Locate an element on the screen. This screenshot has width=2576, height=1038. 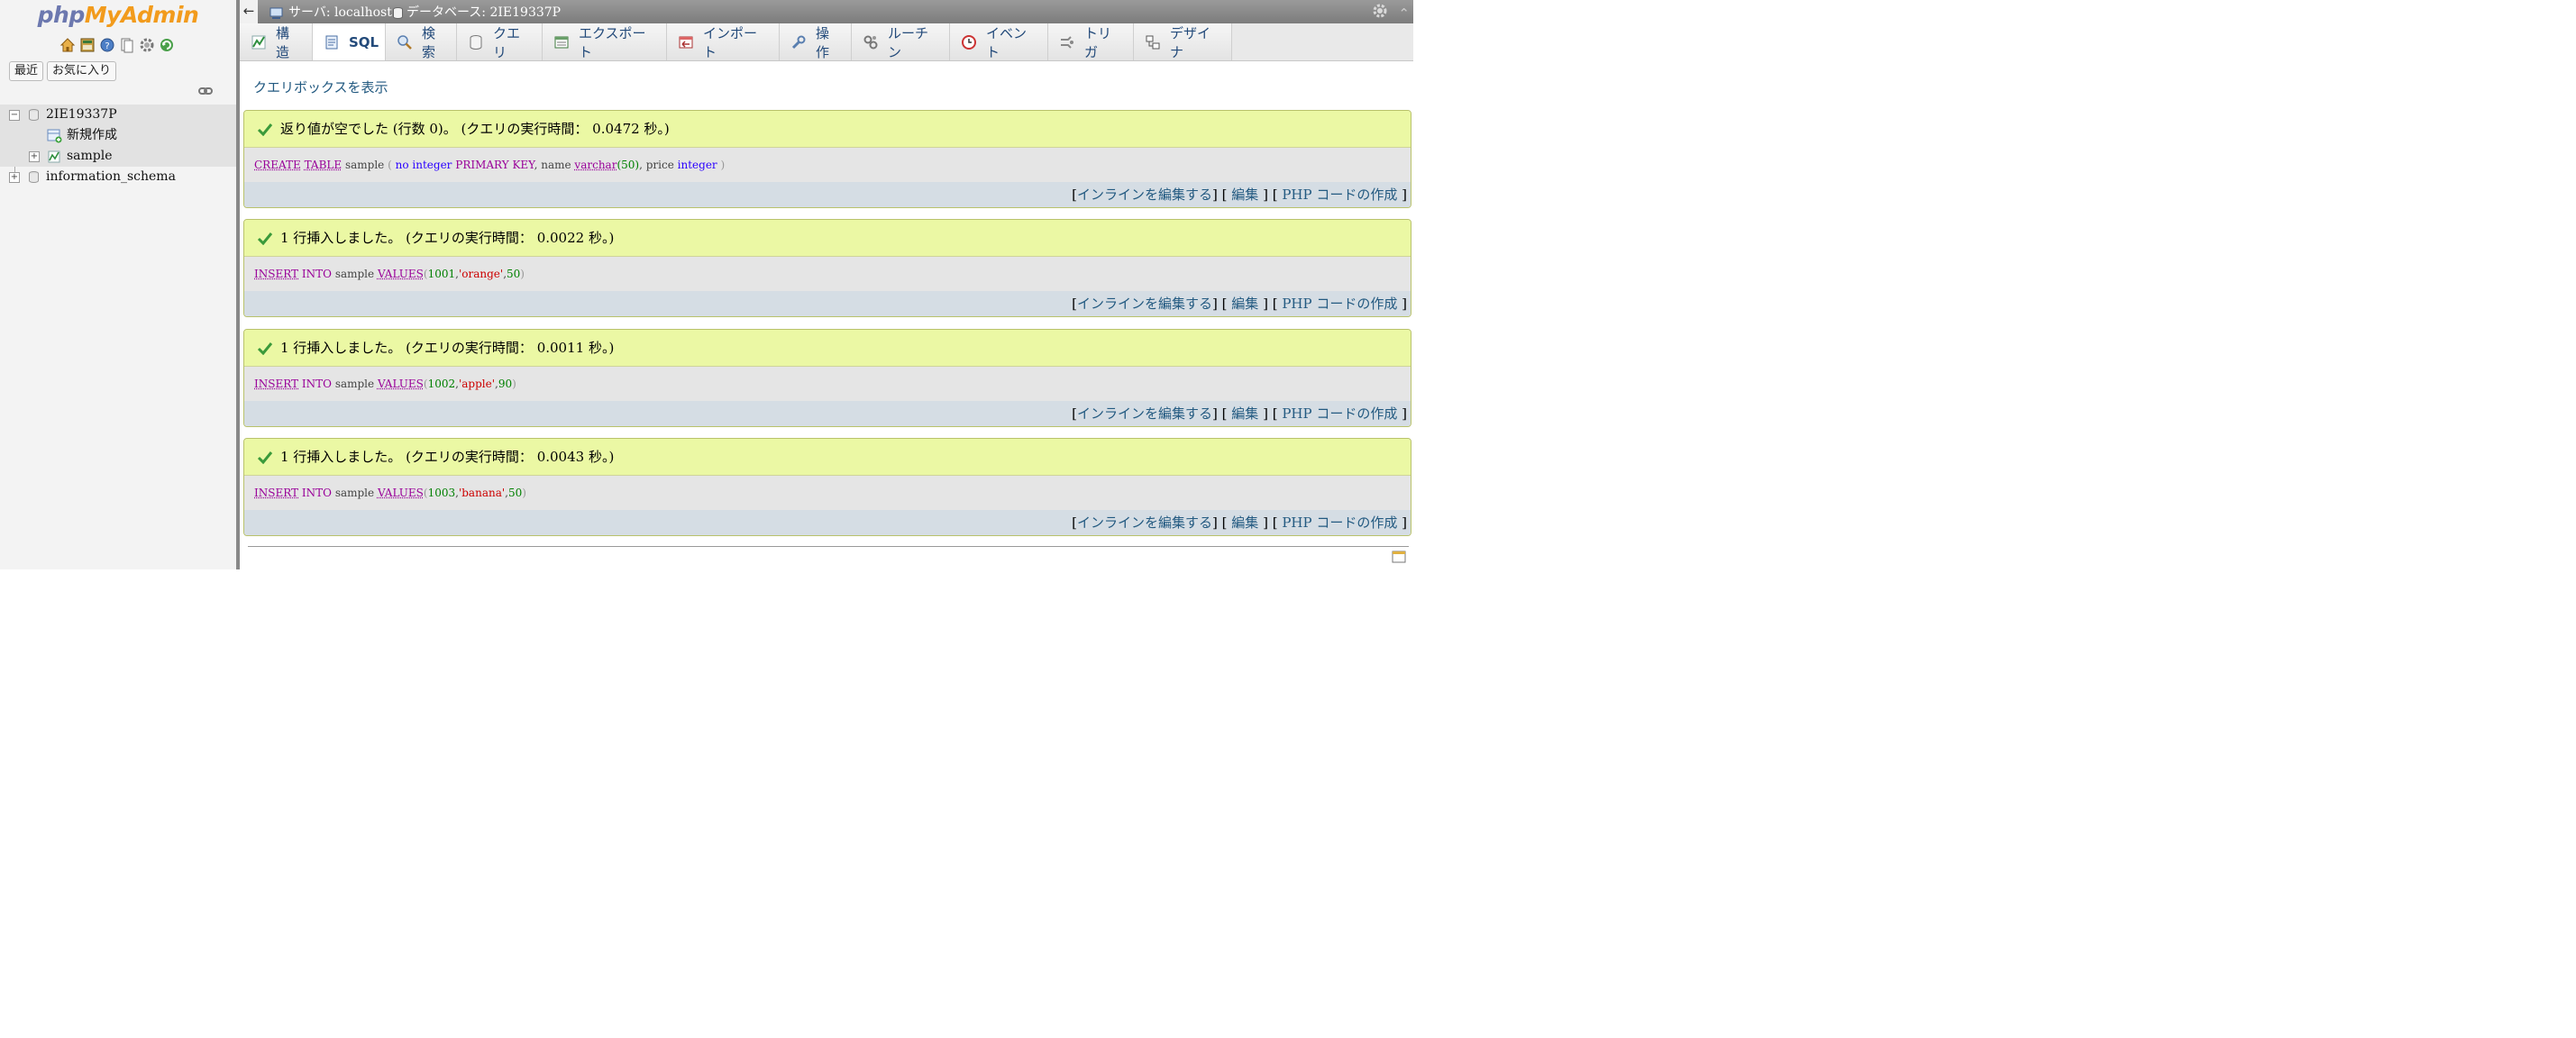
message-text: 1 行挿入しました。 (クエリの実行時間： 0.0043 秒。) is located at coordinates (447, 457).